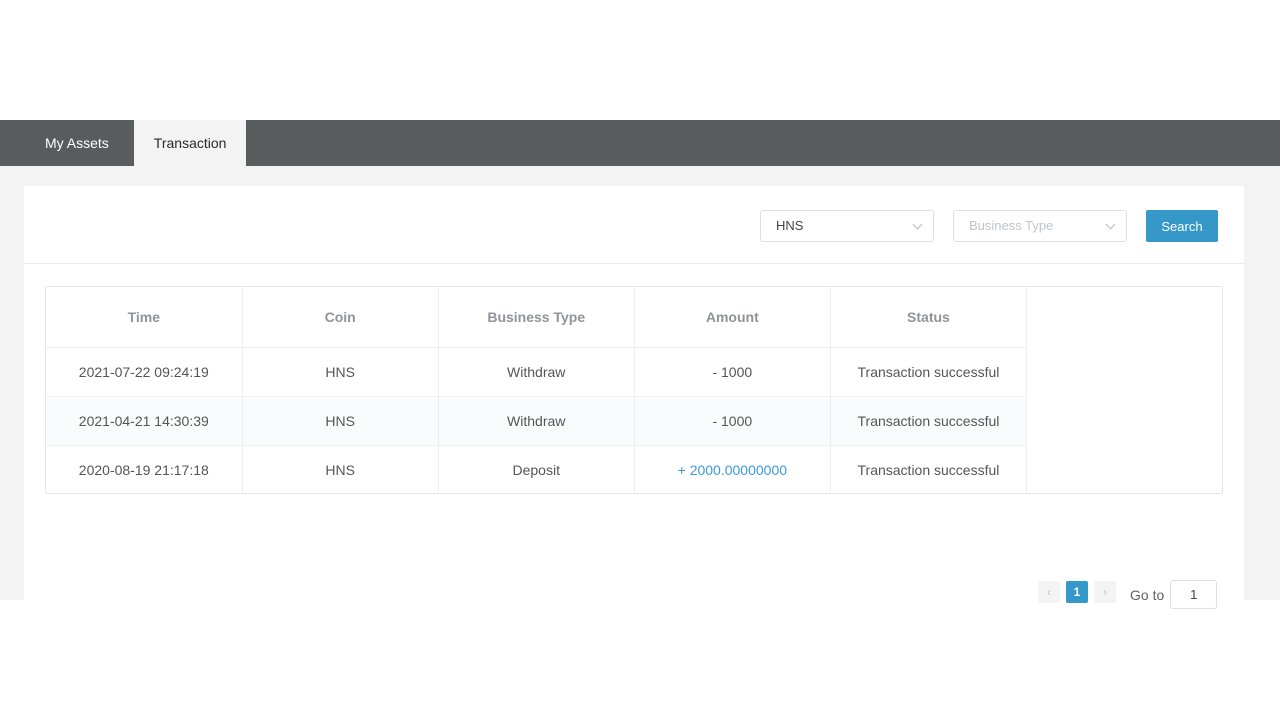 The width and height of the screenshot is (1280, 720). What do you see at coordinates (77, 143) in the screenshot?
I see `tab-label: My Assets` at bounding box center [77, 143].